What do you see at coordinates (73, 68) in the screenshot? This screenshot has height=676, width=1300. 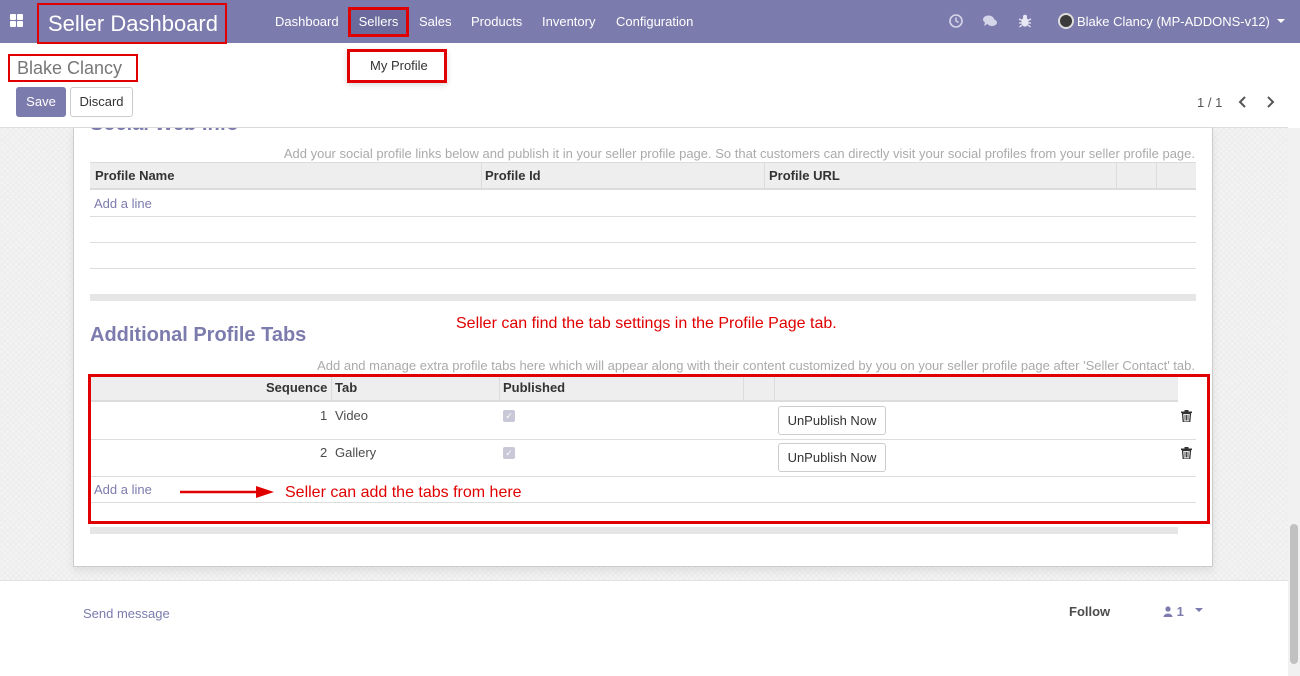 I see `page-title: Blake Clancy` at bounding box center [73, 68].